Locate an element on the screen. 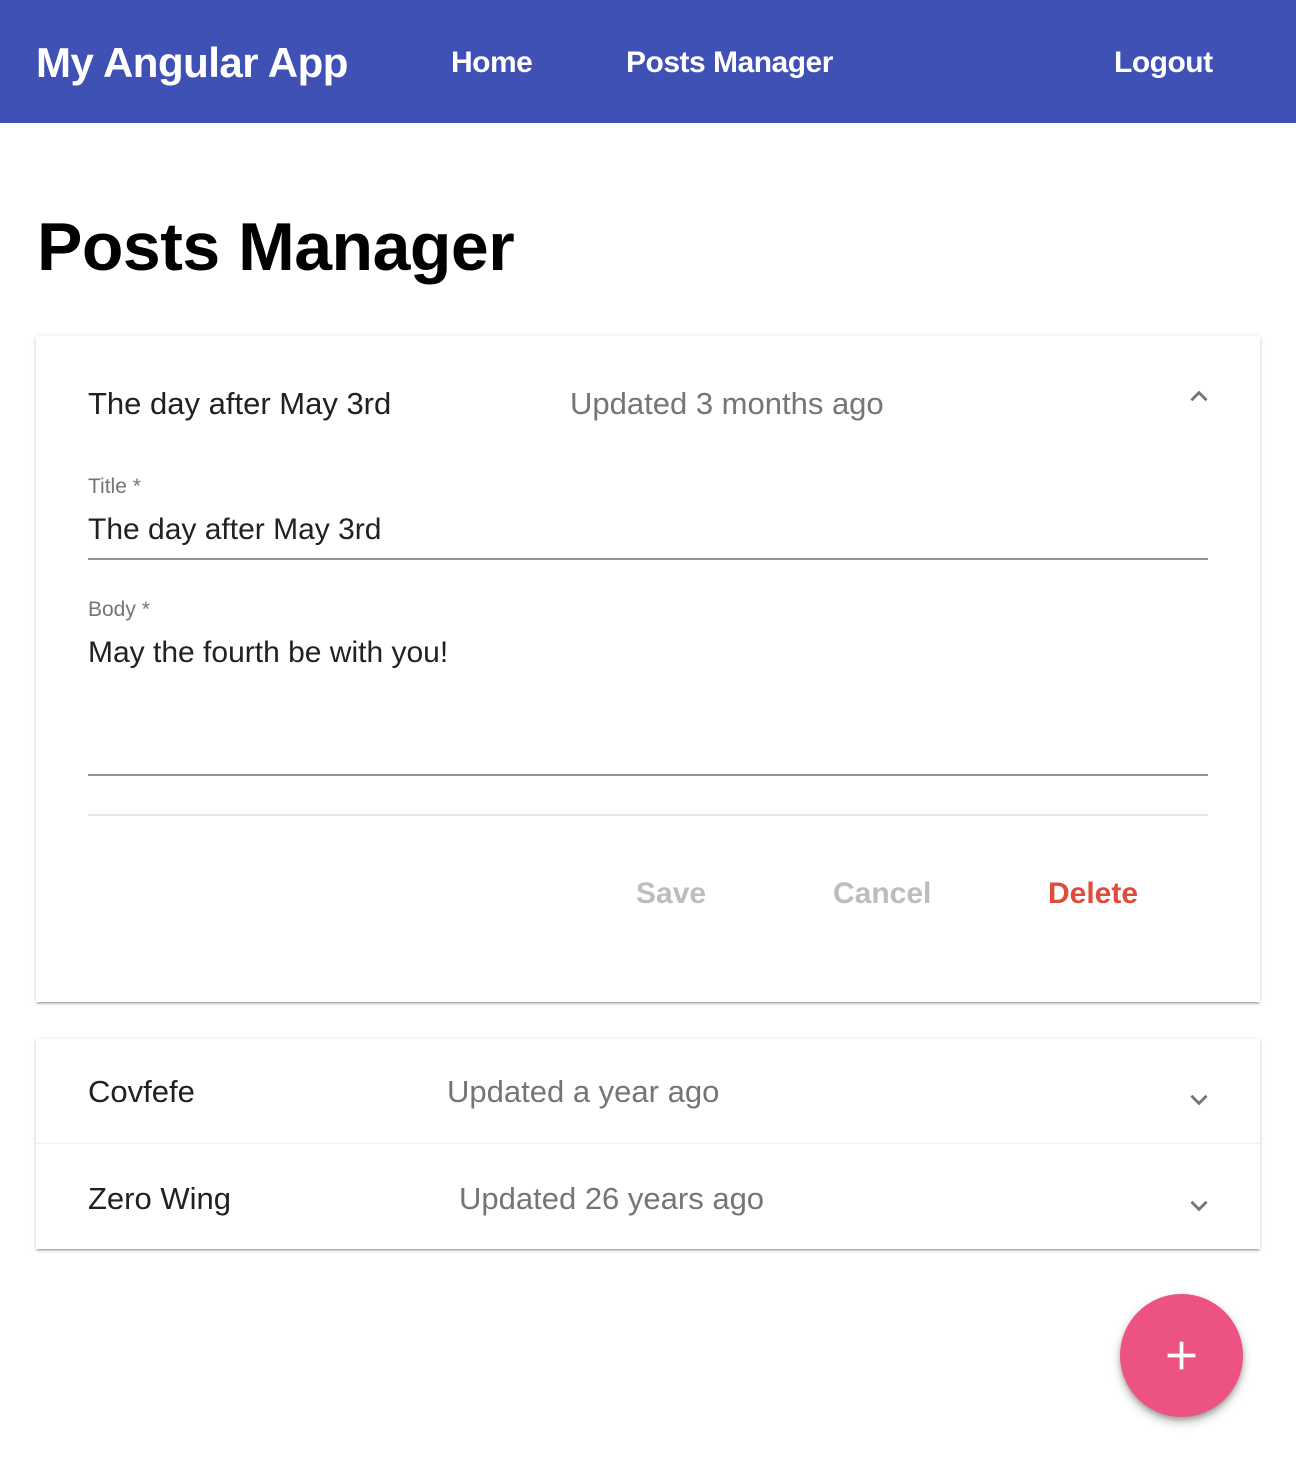 Image resolution: width=1296 pixels, height=1470 pixels. post-title: Covfefe is located at coordinates (141, 1091).